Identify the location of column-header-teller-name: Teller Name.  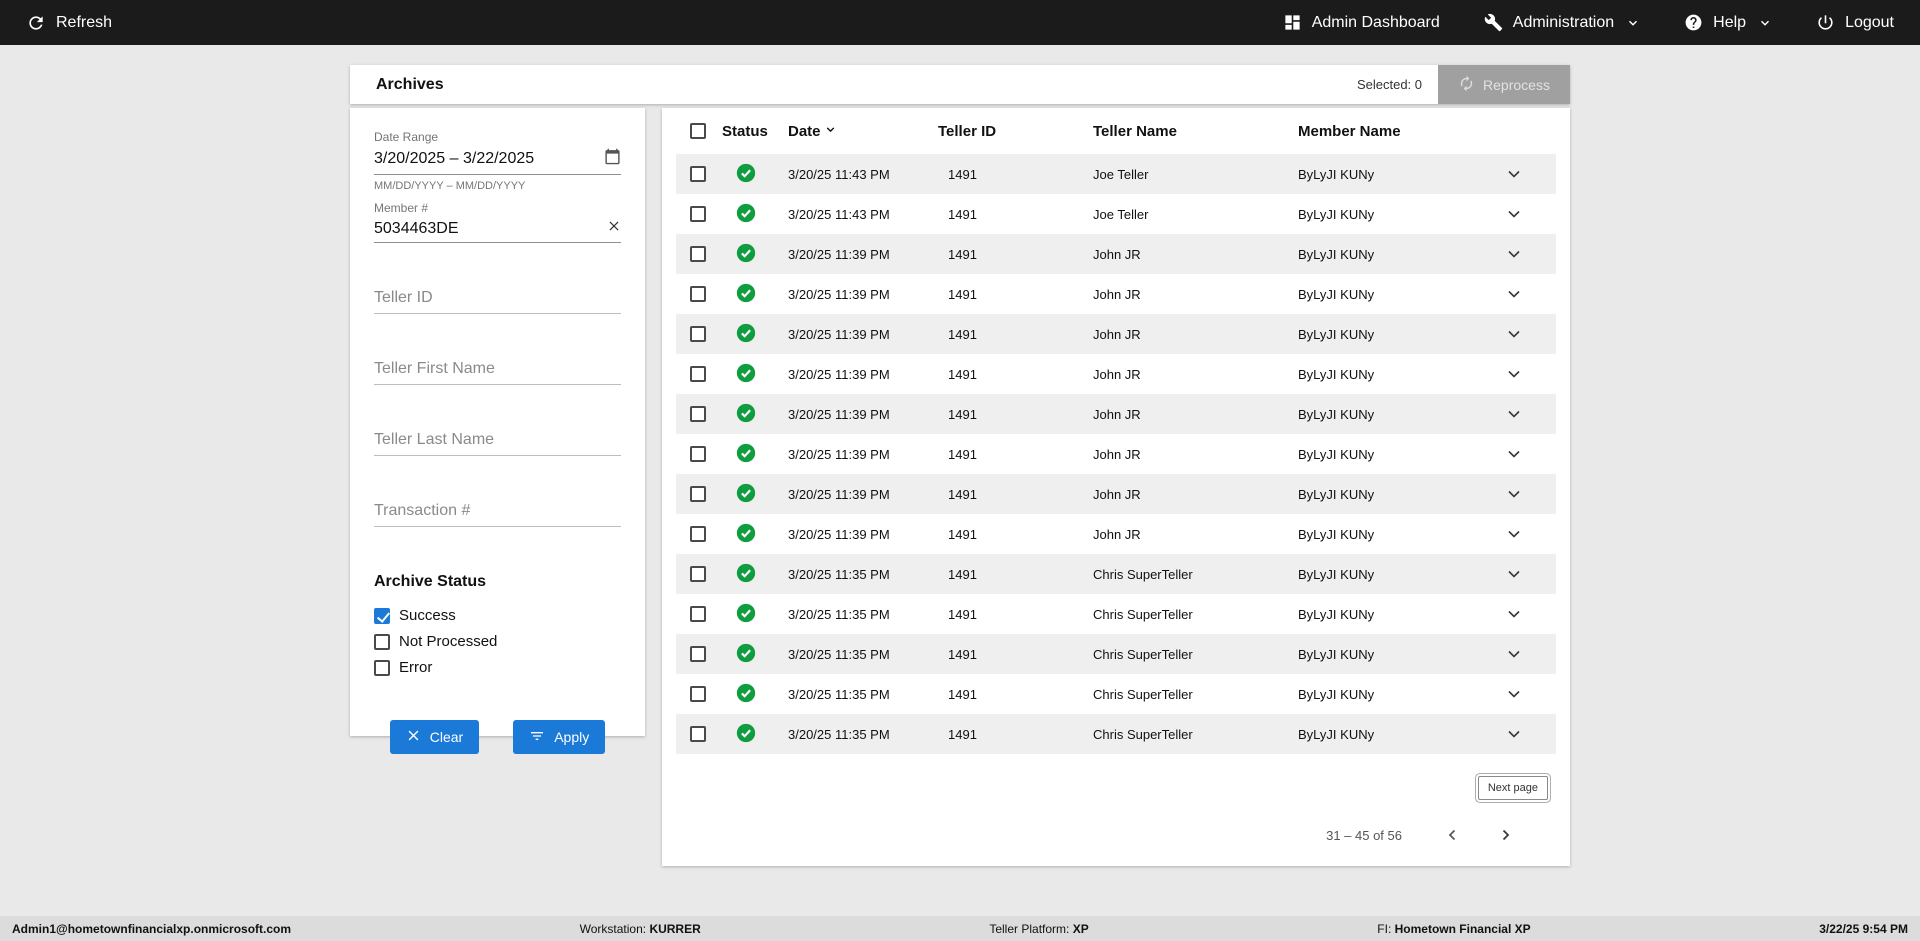
(1135, 131).